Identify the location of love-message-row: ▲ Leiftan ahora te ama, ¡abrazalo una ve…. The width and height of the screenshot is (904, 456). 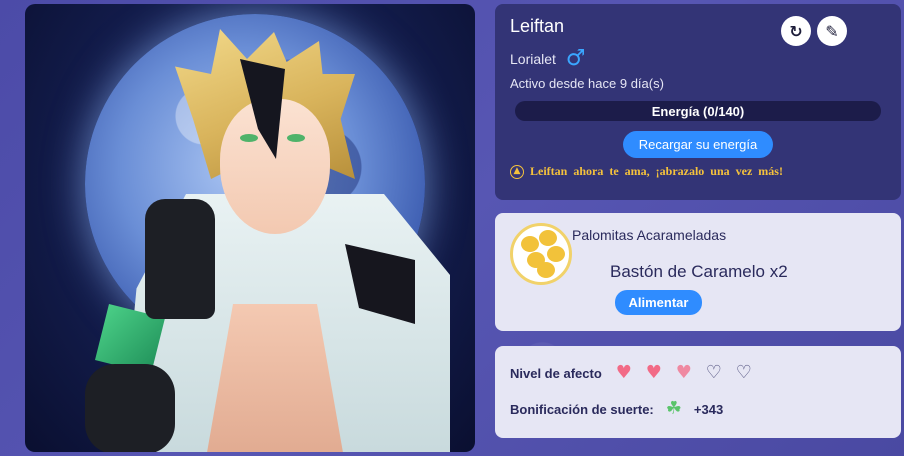
(646, 171).